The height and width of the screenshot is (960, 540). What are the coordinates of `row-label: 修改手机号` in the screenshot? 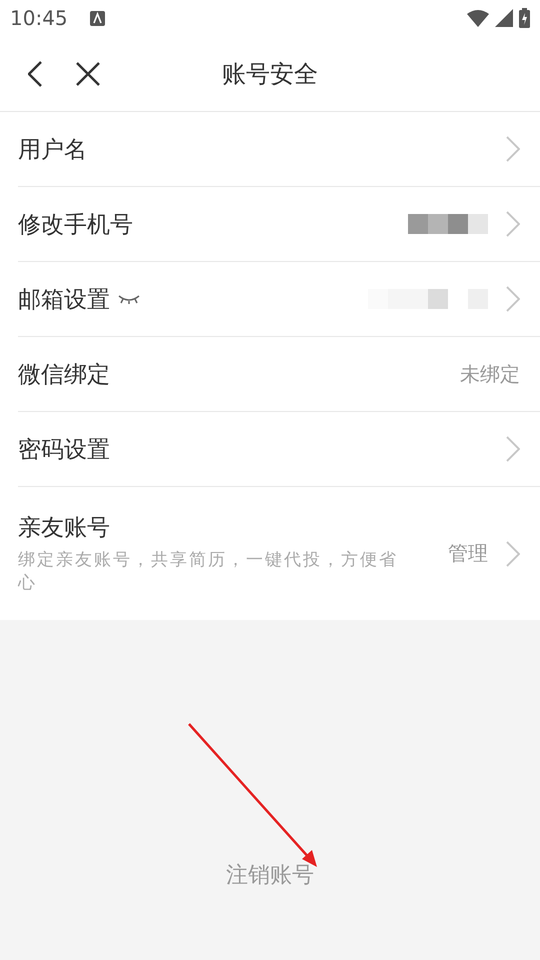 It's located at (75, 225).